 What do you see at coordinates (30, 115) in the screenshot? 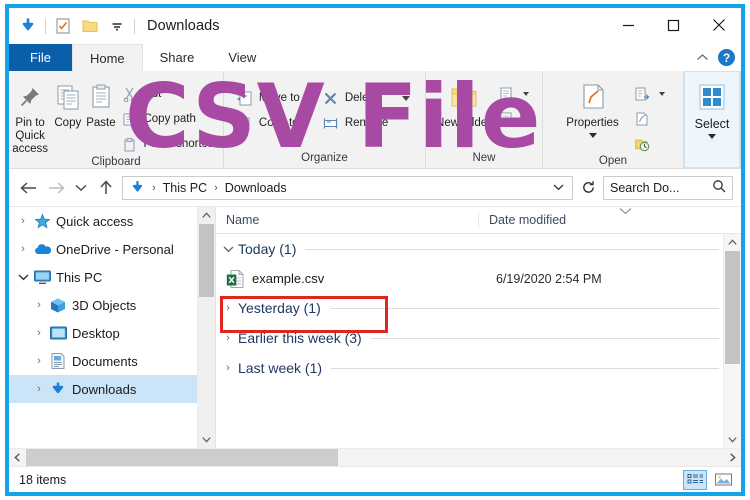
I see `pin-to-quick-access-button: Pin to Quick access` at bounding box center [30, 115].